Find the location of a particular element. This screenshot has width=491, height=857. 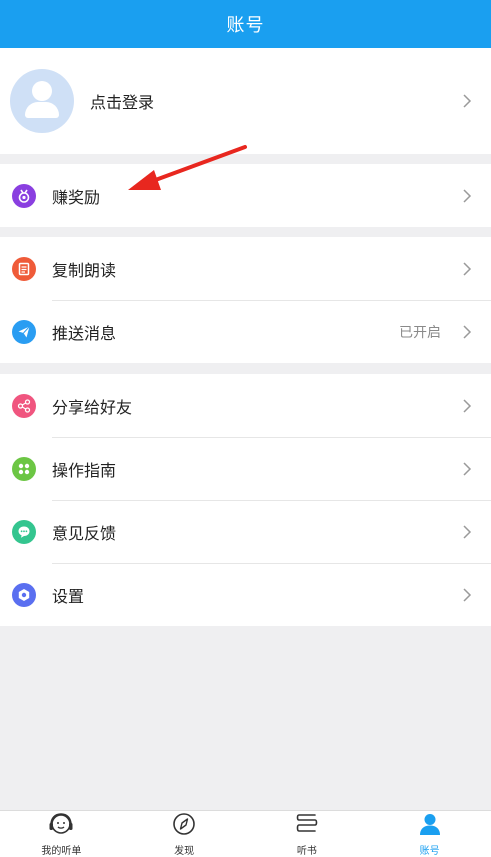

tab-my-playlist: 我的听单 is located at coordinates (61, 834).